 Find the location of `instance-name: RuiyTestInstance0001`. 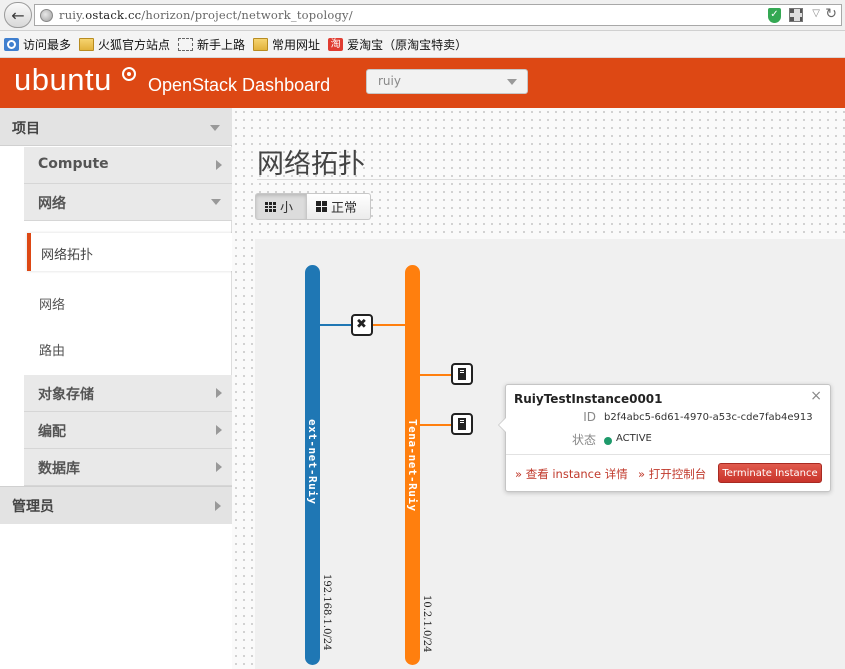

instance-name: RuiyTestInstance0001 is located at coordinates (588, 399).